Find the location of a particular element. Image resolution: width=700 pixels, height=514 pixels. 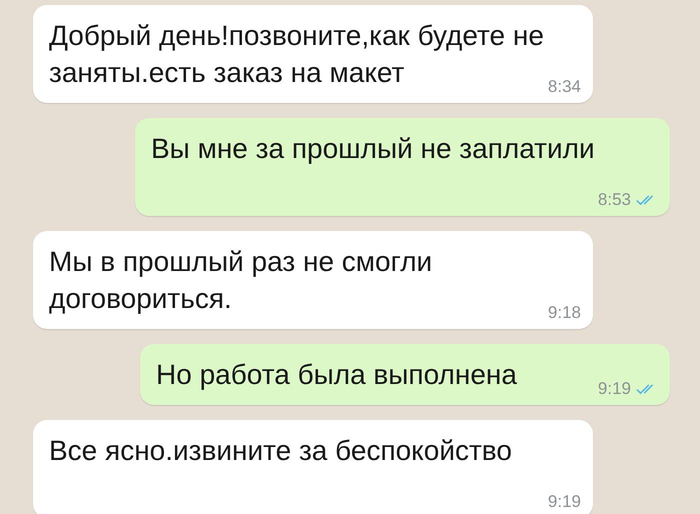

message-text: Вы мне за прошлый не заплатили is located at coordinates (373, 148).